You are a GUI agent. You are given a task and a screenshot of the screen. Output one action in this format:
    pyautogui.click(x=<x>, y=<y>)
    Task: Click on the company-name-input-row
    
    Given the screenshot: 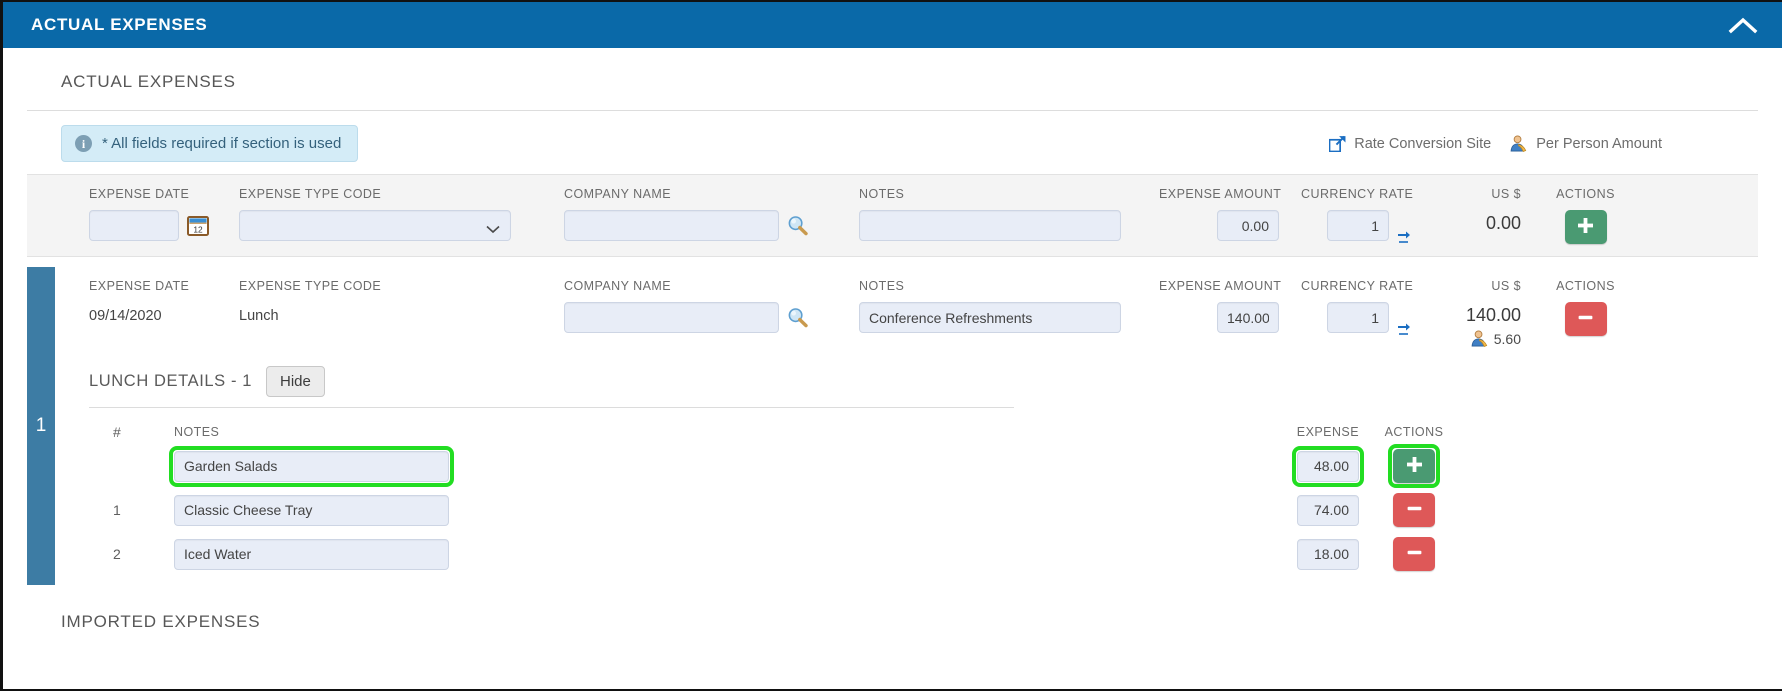 What is the action you would take?
    pyautogui.click(x=671, y=317)
    